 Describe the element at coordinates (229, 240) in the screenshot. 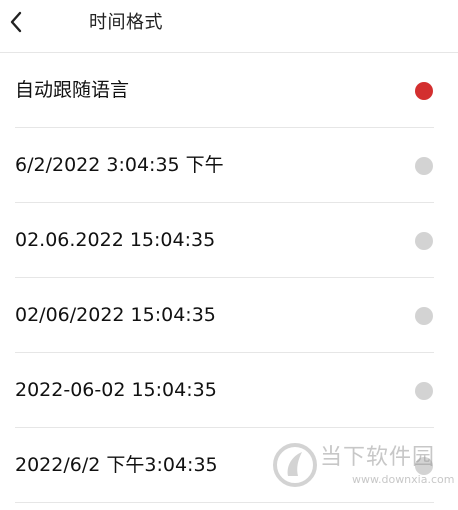

I see `option-row-dotted: 02.06.2022 15:04:35` at that location.